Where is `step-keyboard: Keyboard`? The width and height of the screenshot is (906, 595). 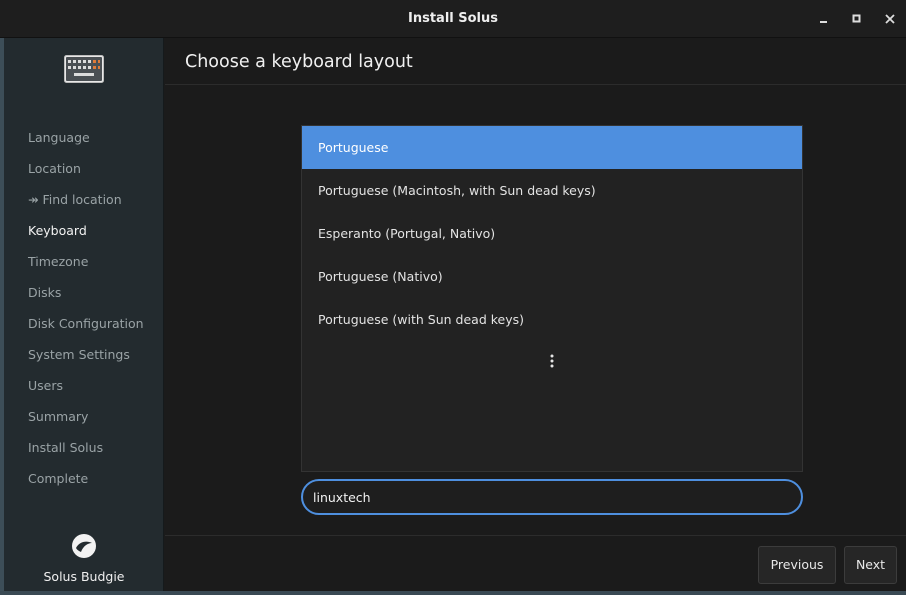
step-keyboard: Keyboard is located at coordinates (57, 230).